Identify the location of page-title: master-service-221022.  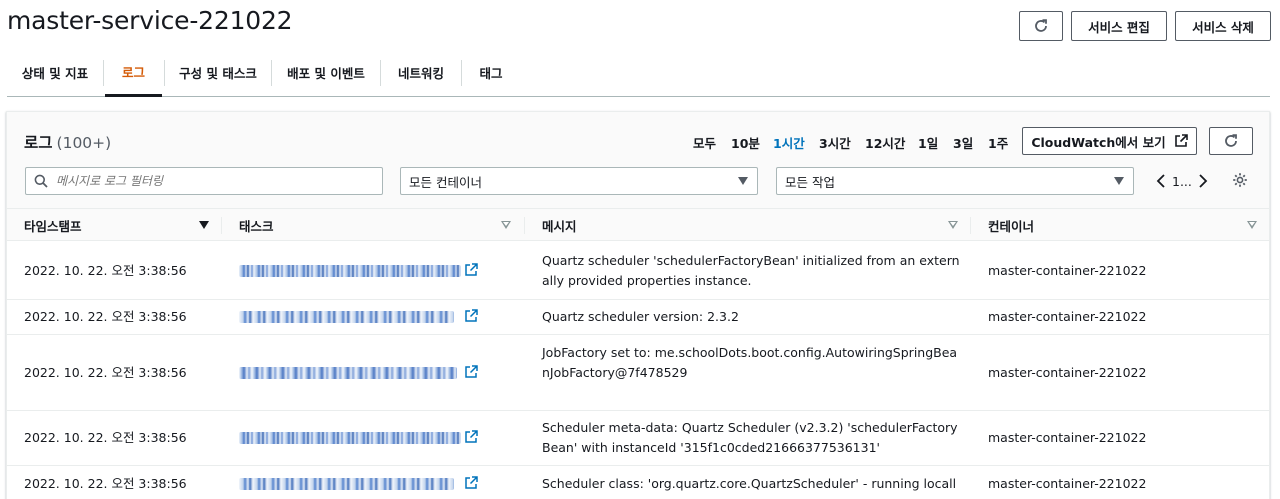
(150, 20).